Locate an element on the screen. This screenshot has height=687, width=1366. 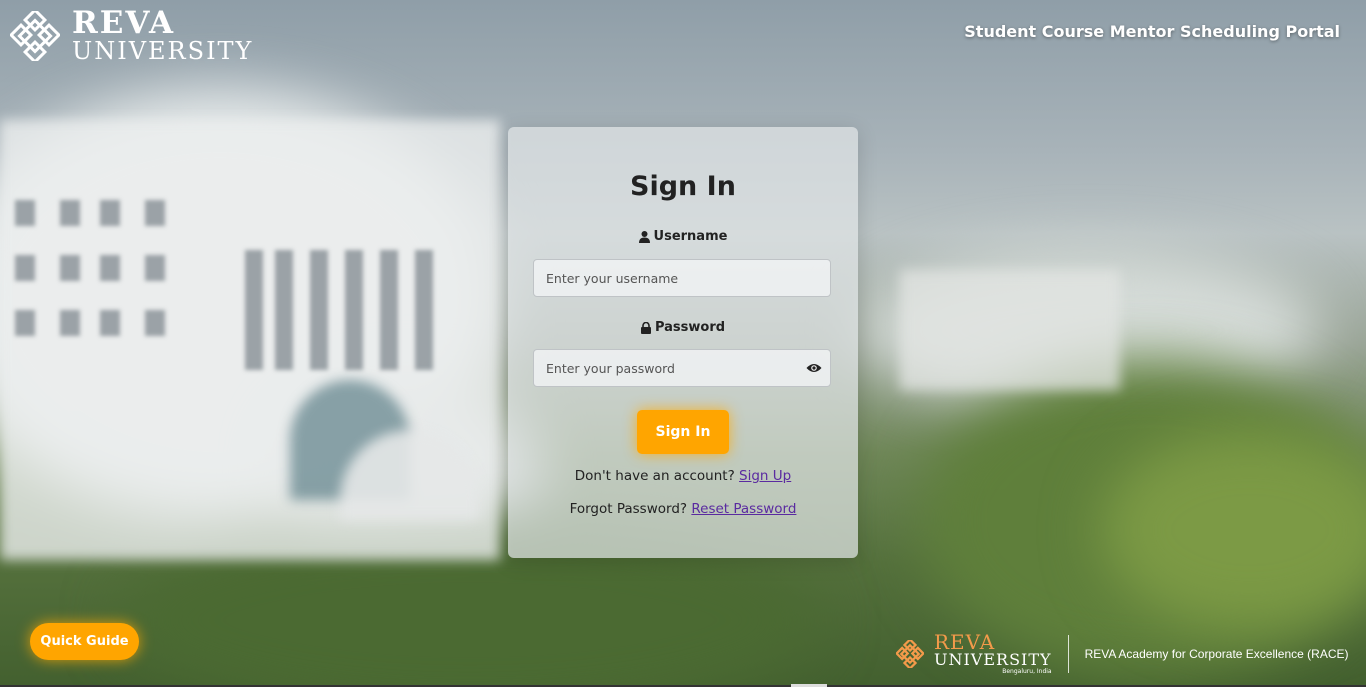
reset-password-link: Reset Password is located at coordinates (743, 509).